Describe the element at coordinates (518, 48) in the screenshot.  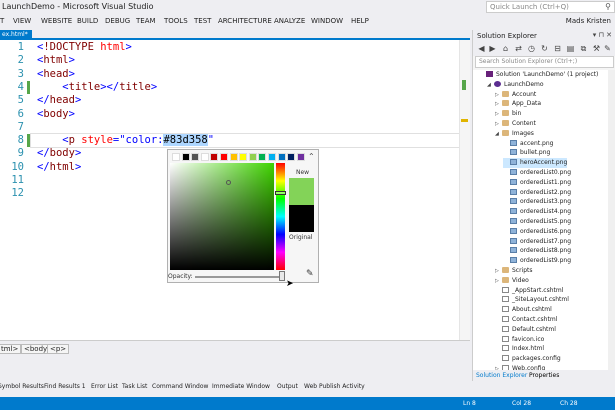
I see `sync-icon: ⇄` at that location.